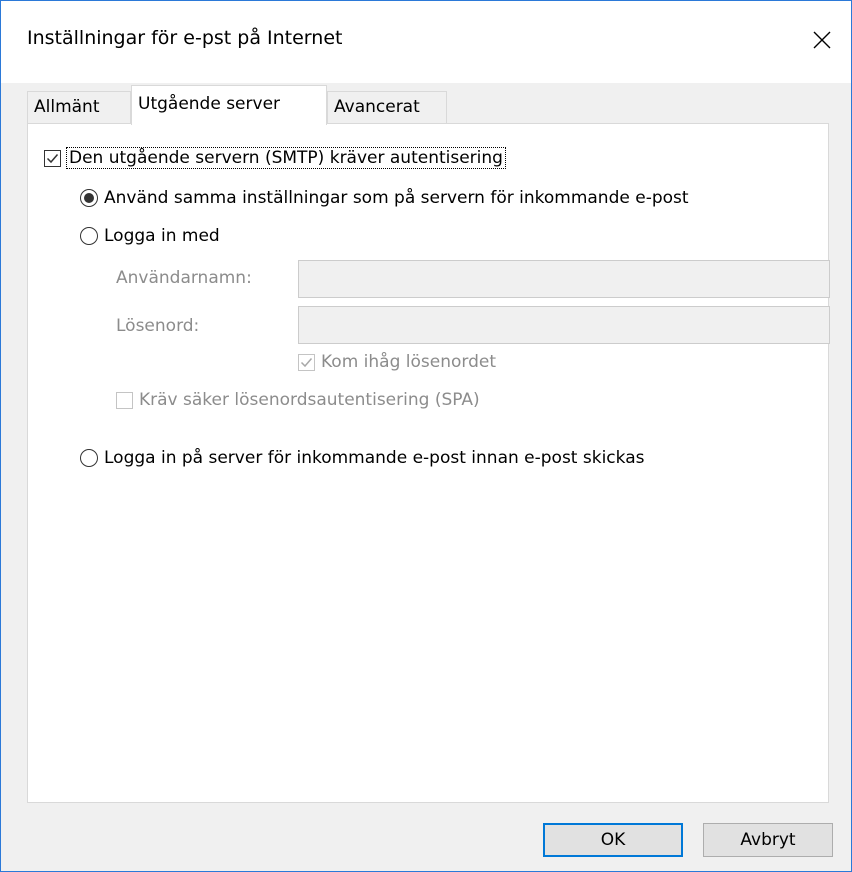 The image size is (852, 872). What do you see at coordinates (564, 279) in the screenshot?
I see `username-input` at bounding box center [564, 279].